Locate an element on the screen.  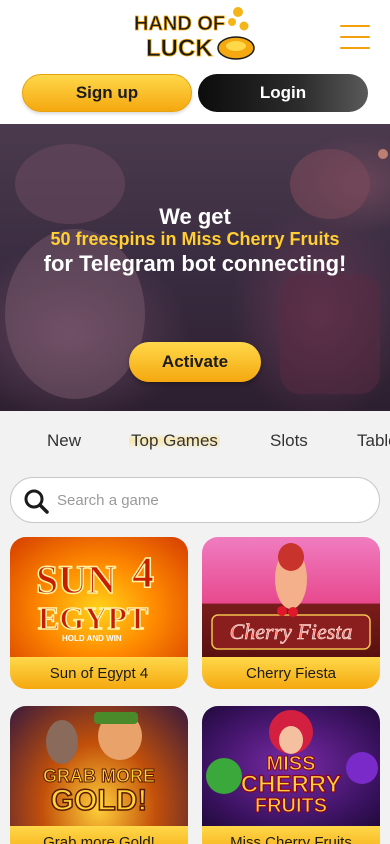
menu-button is located at coordinates (355, 37).